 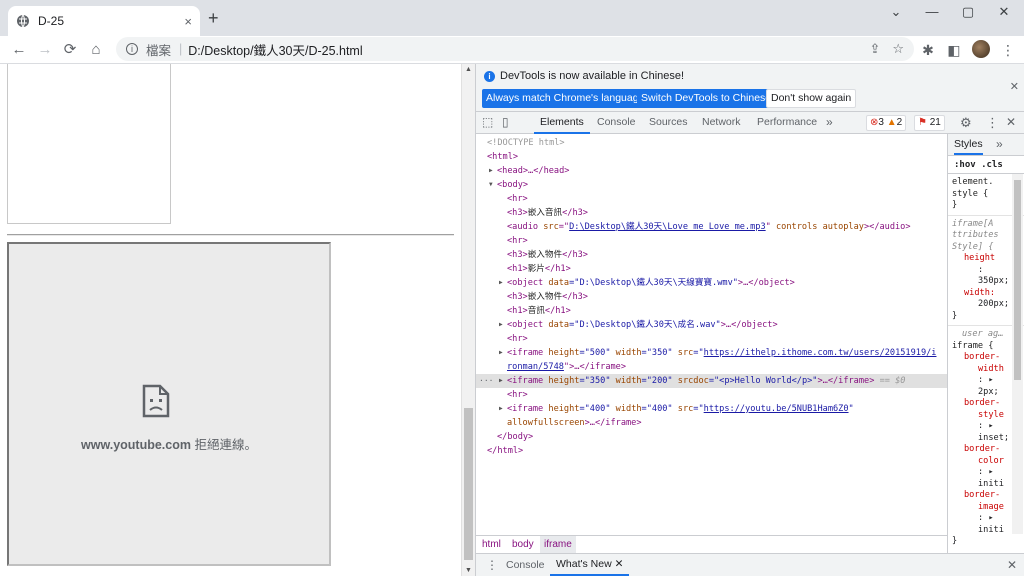 What do you see at coordinates (468, 570) in the screenshot?
I see `scroll-down-arrow-icon: ▼` at bounding box center [468, 570].